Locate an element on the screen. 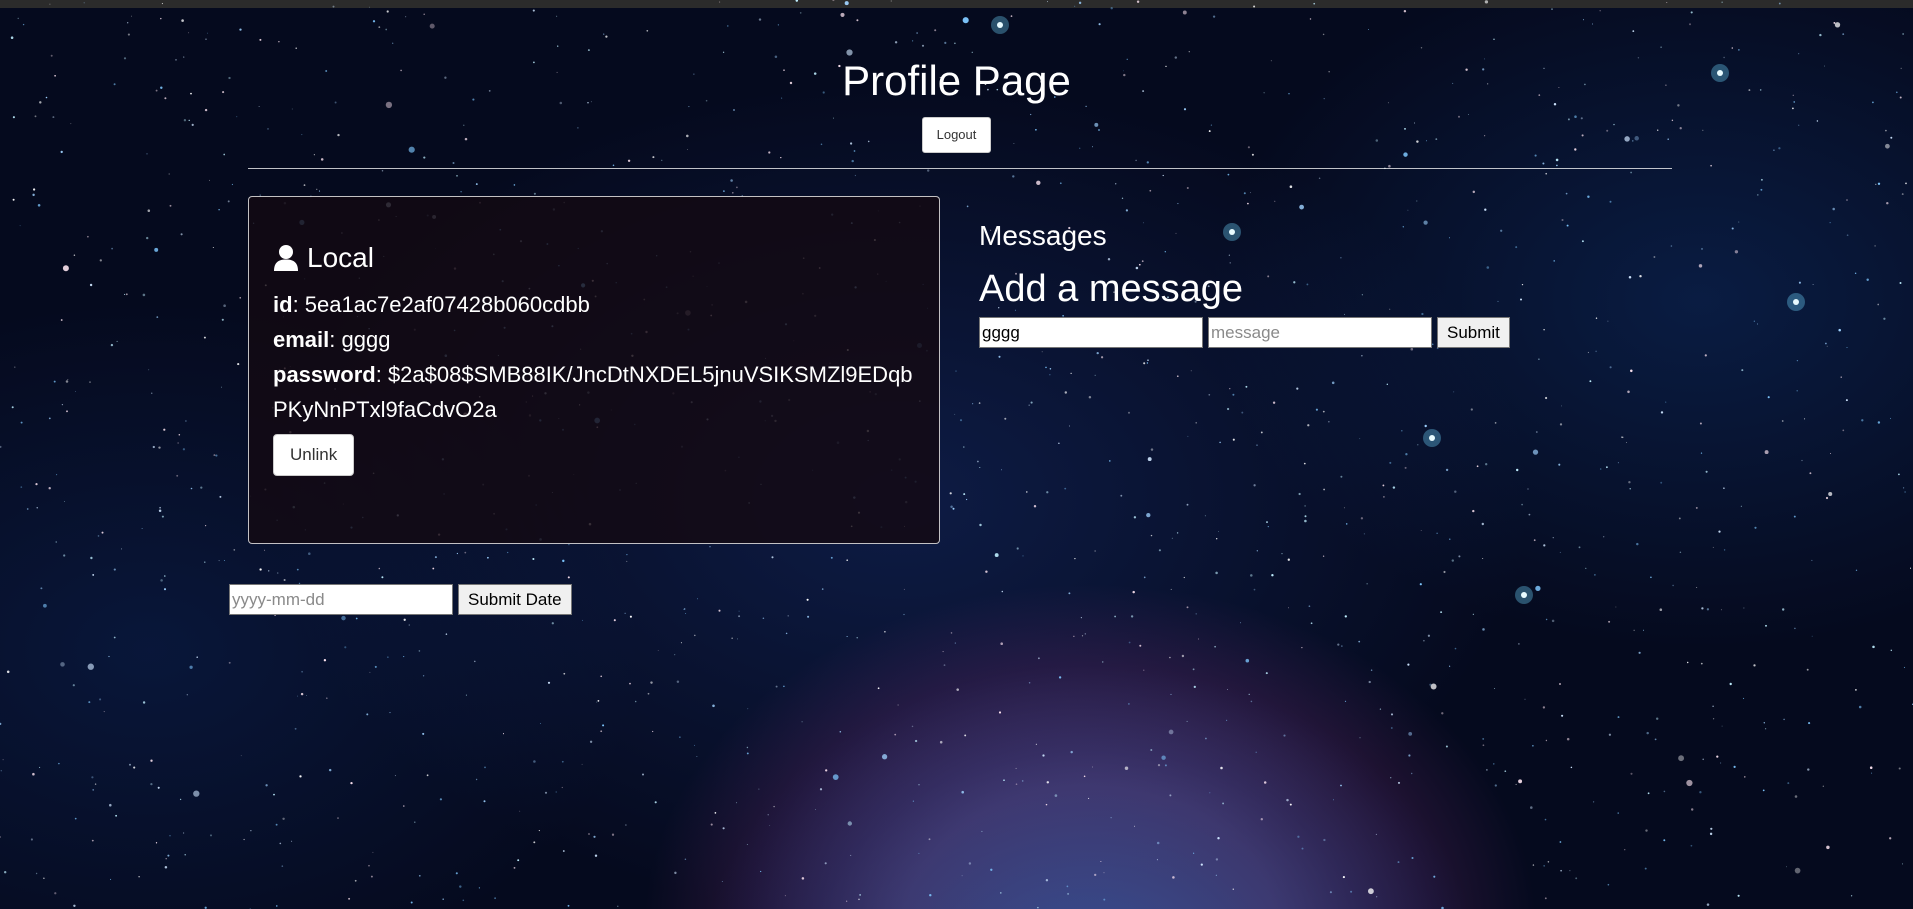  message-name-input is located at coordinates (1091, 332).